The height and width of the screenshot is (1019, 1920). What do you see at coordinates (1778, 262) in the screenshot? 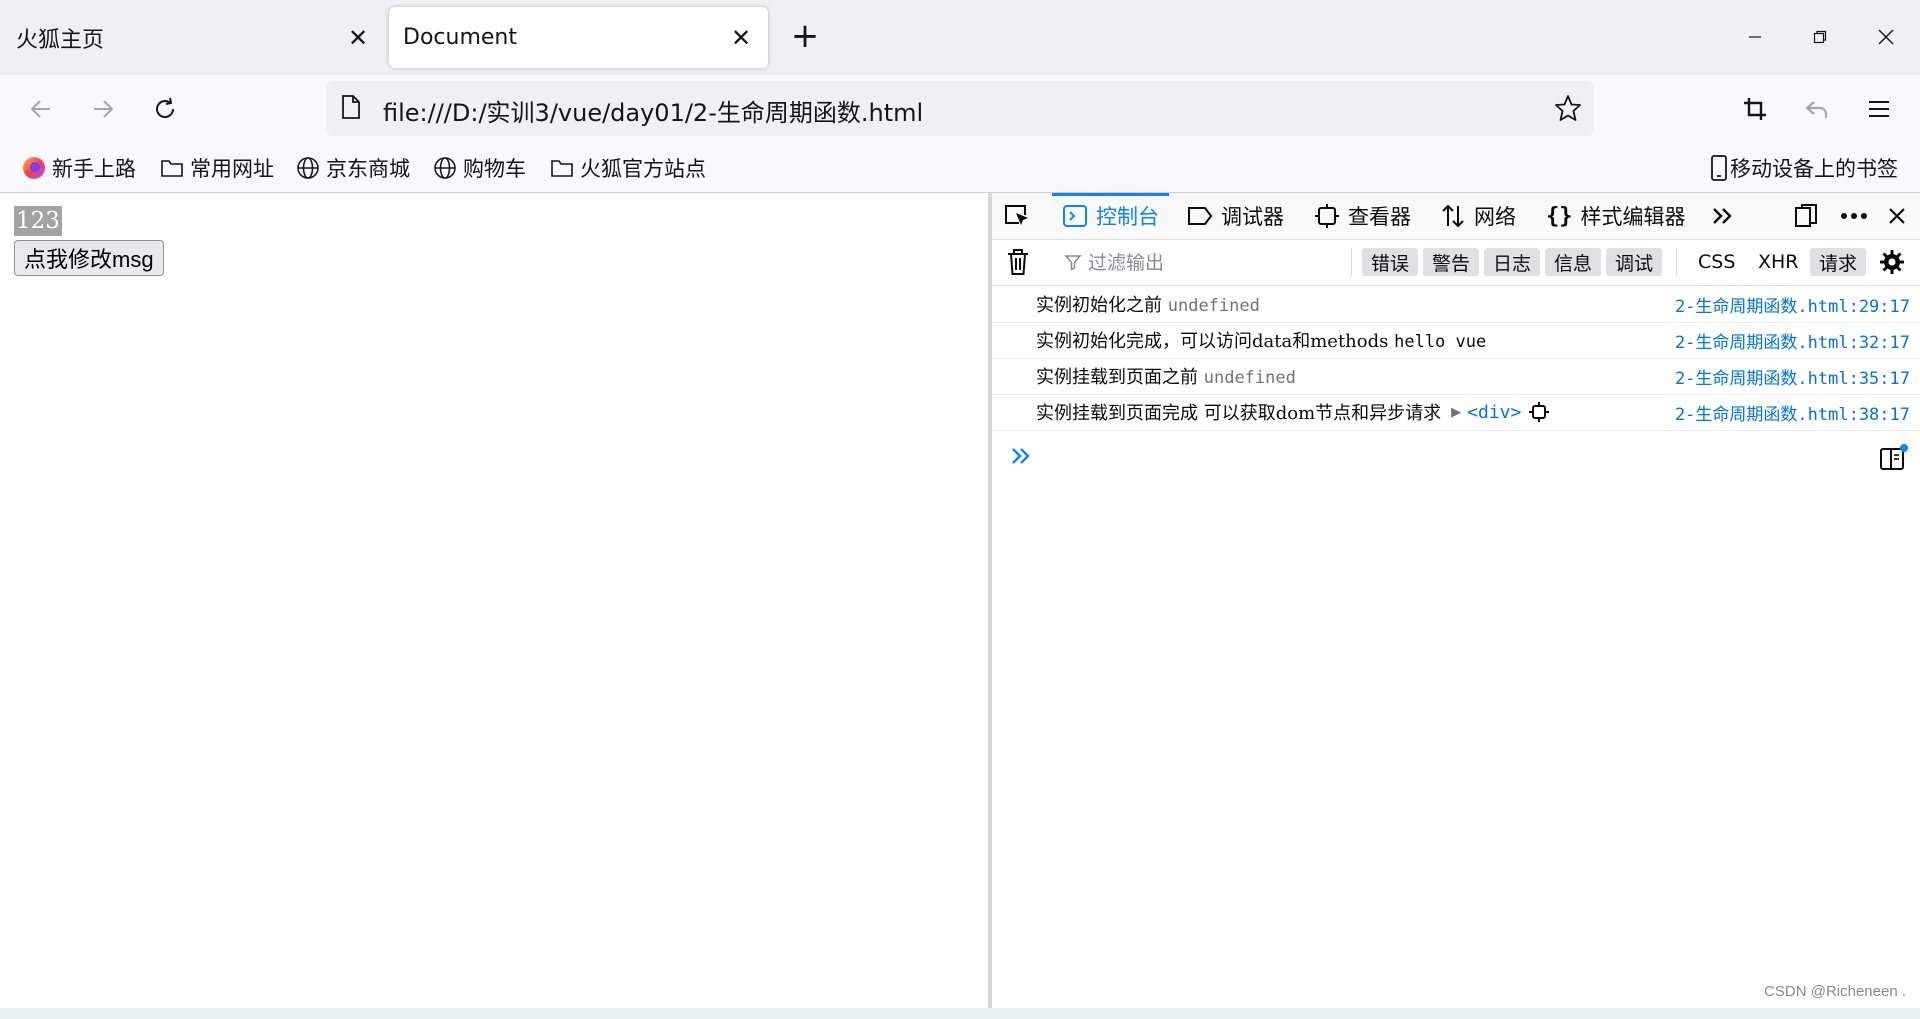
I see `filter-xhr-button: XHR` at bounding box center [1778, 262].